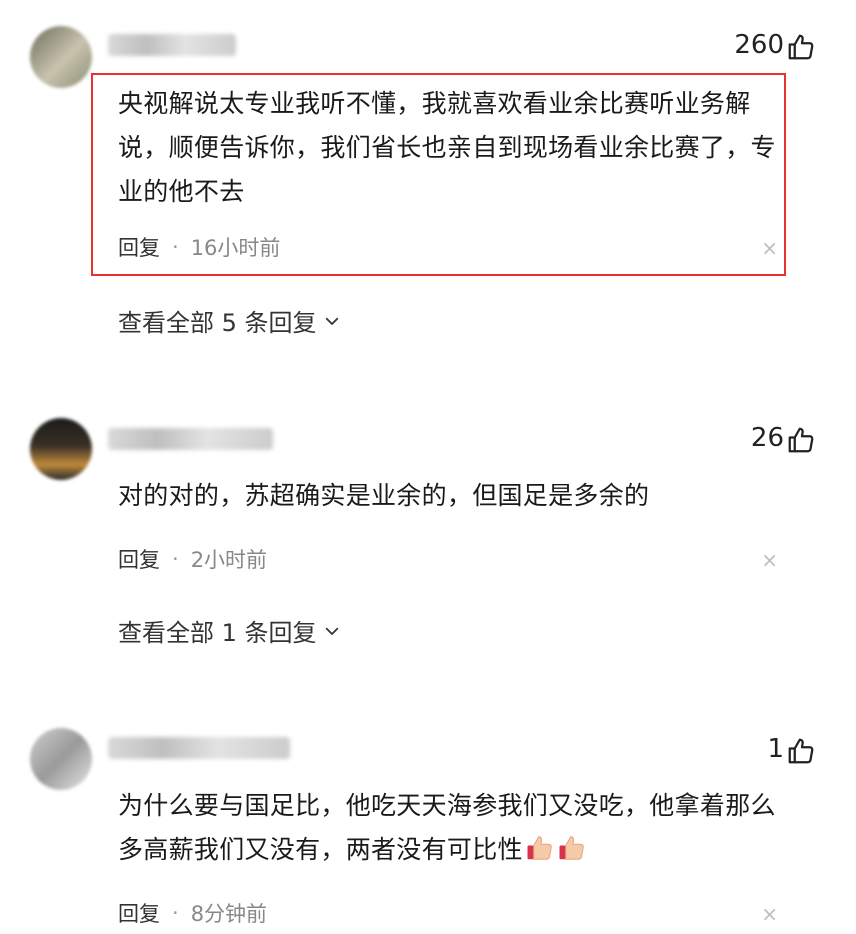 Image resolution: width=856 pixels, height=934 pixels. I want to click on timestamp: 2小时前, so click(229, 560).